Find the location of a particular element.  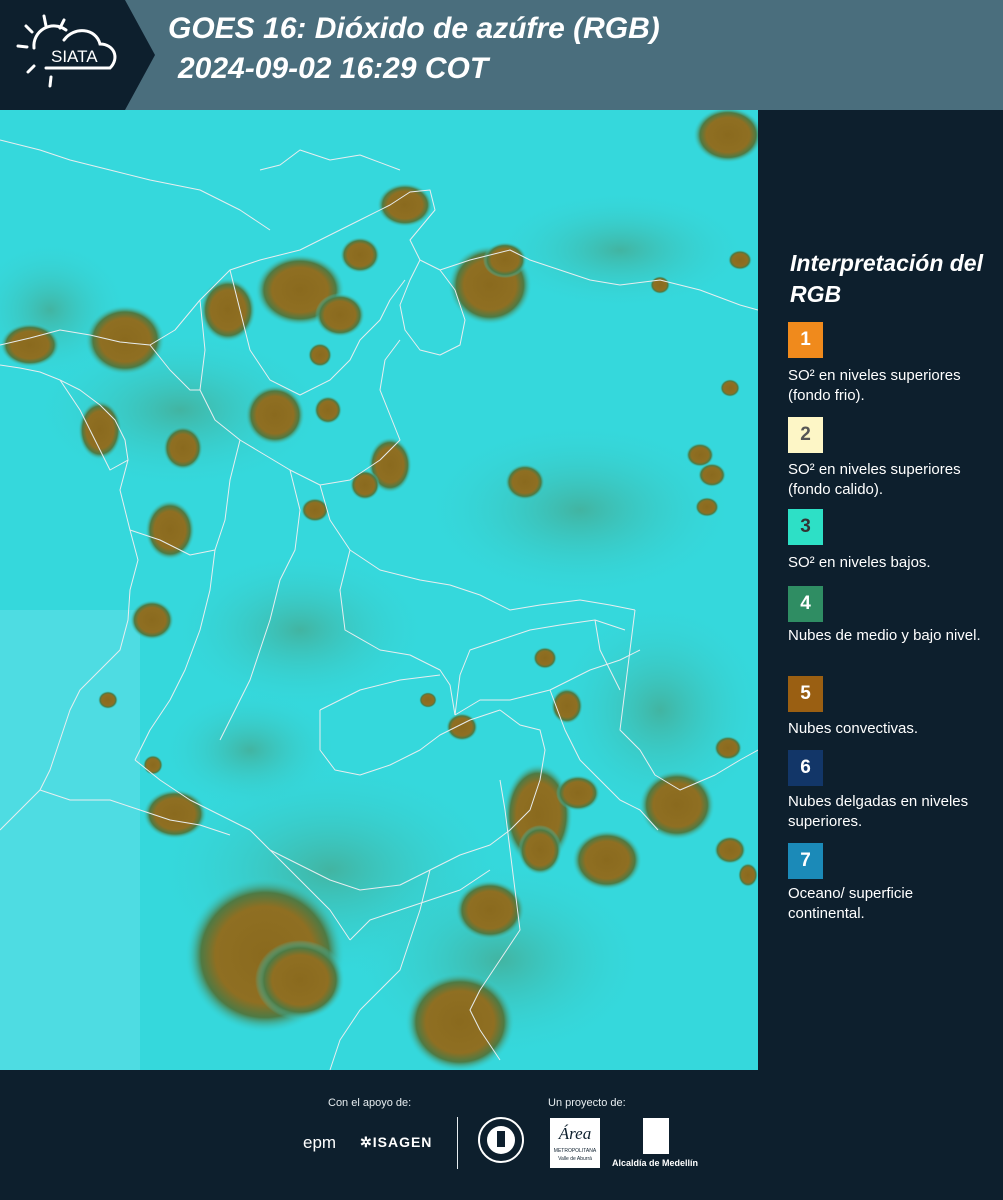

area-metropolitana-logo: Área METROPOLITANA Valle de Aburrá is located at coordinates (575, 1143).